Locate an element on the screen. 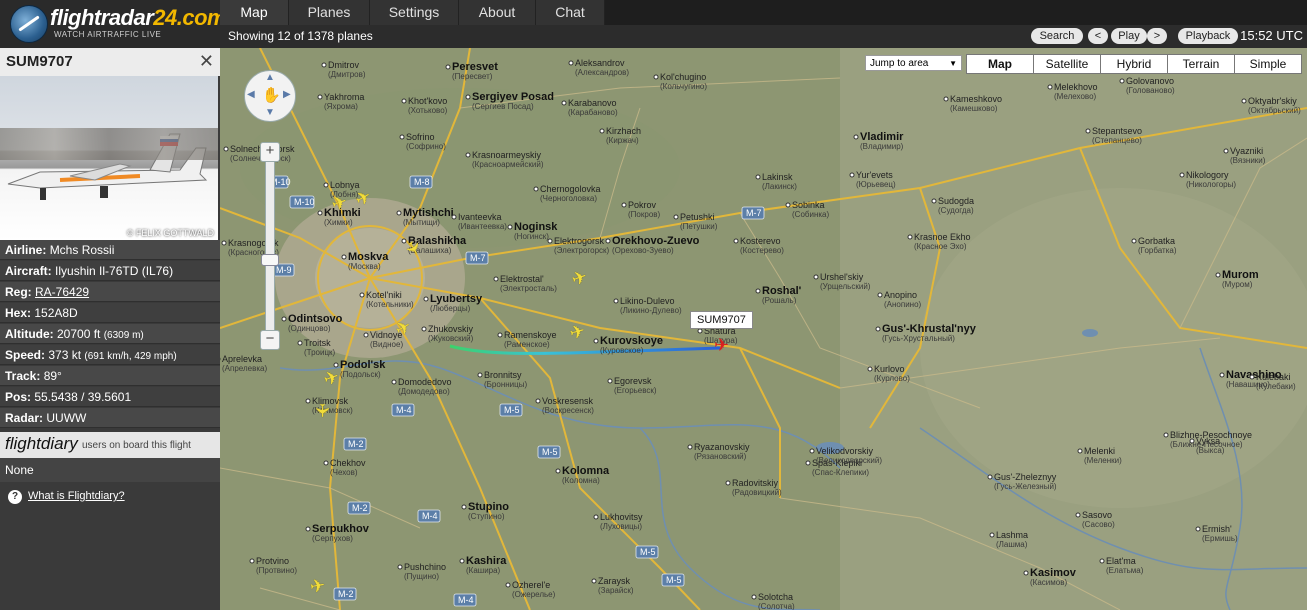 The height and width of the screenshot is (610, 1307). row-key: Altitude: is located at coordinates (29, 334).